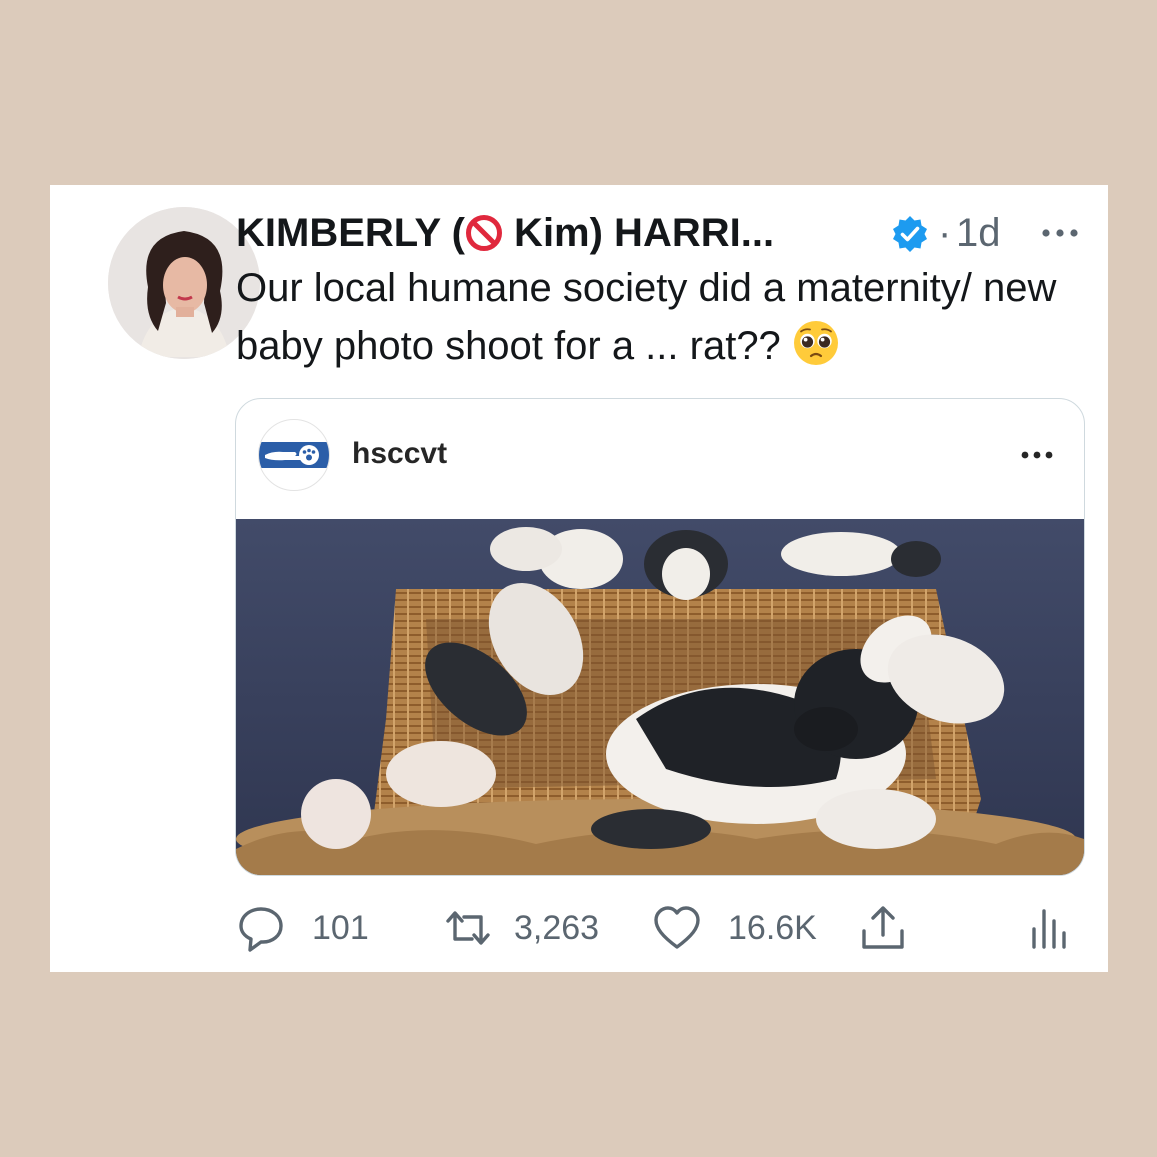  I want to click on tweet-actions: 101 3,263 16.6K, so click(652, 928).